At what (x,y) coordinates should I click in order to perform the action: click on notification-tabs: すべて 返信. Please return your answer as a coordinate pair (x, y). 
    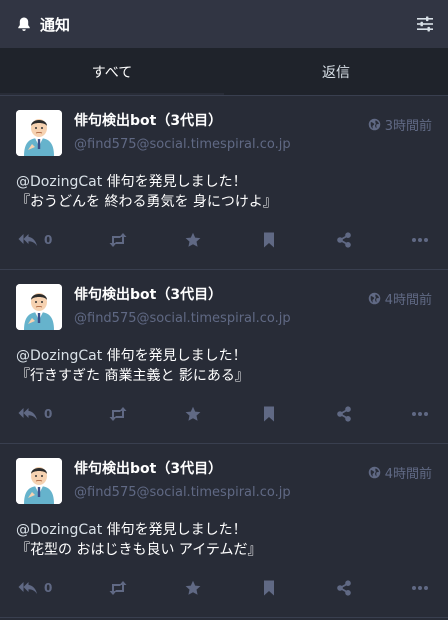
    Looking at the image, I should click on (224, 72).